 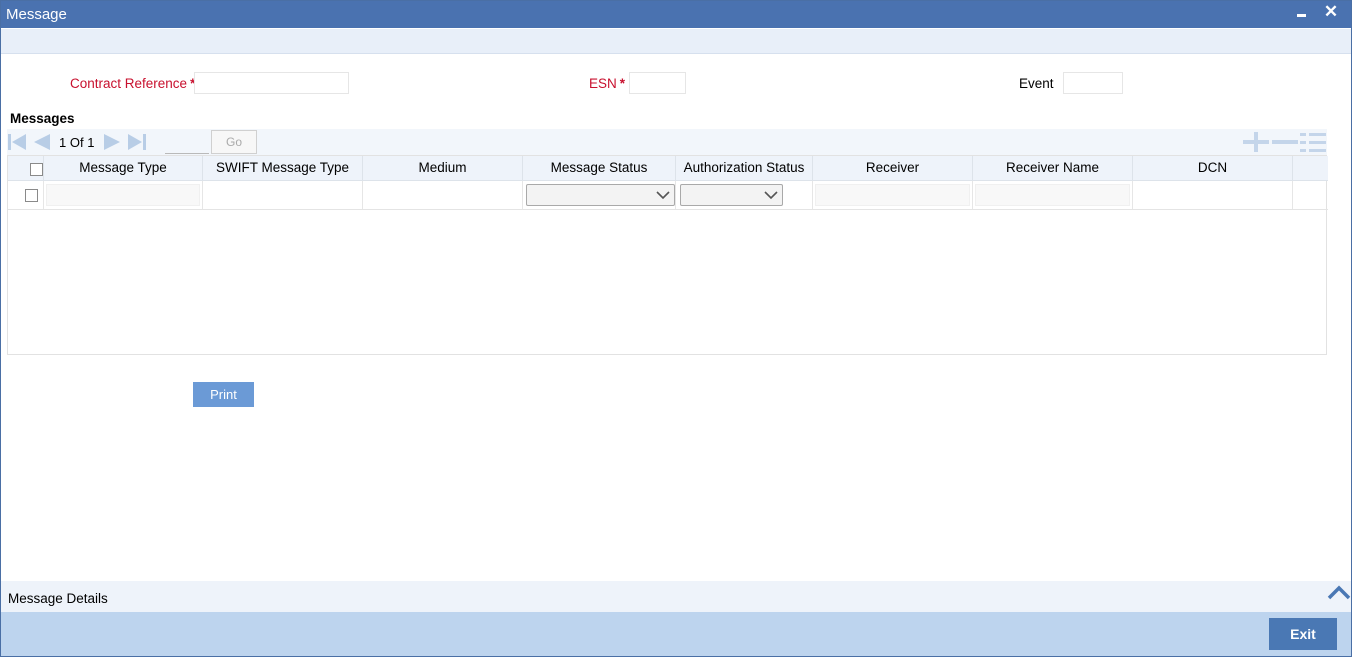 I want to click on cell-receiver-name, so click(x=1053, y=195).